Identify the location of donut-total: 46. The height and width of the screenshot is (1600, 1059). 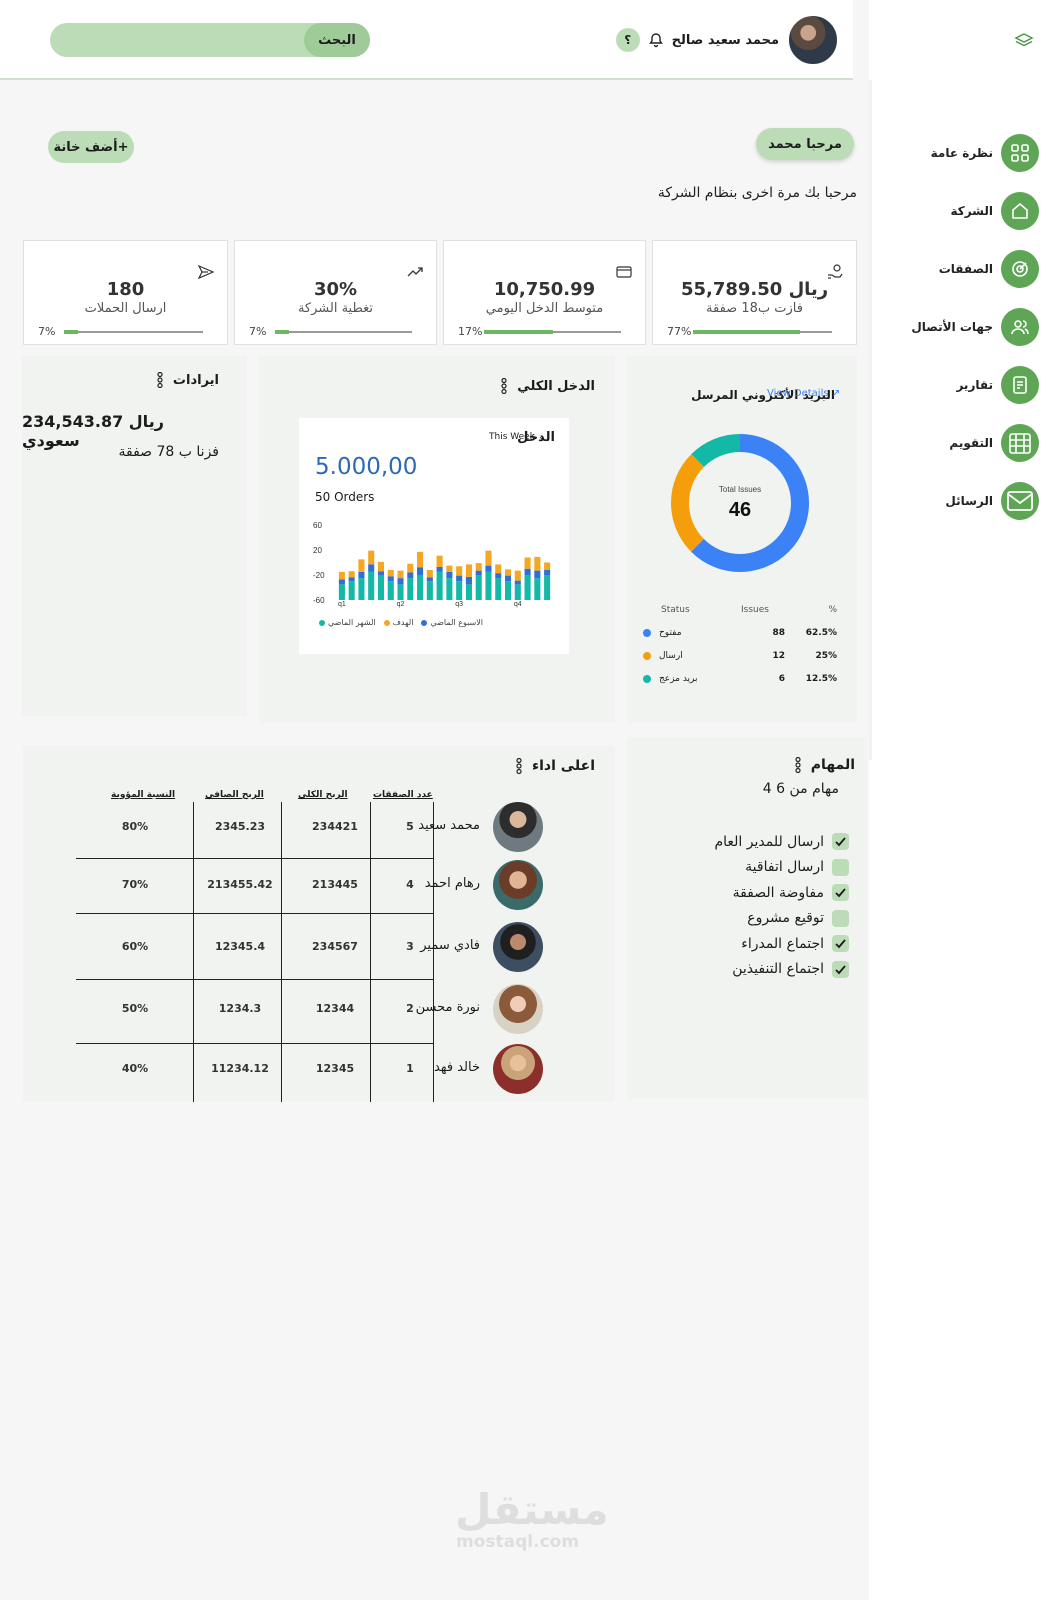
(740, 510).